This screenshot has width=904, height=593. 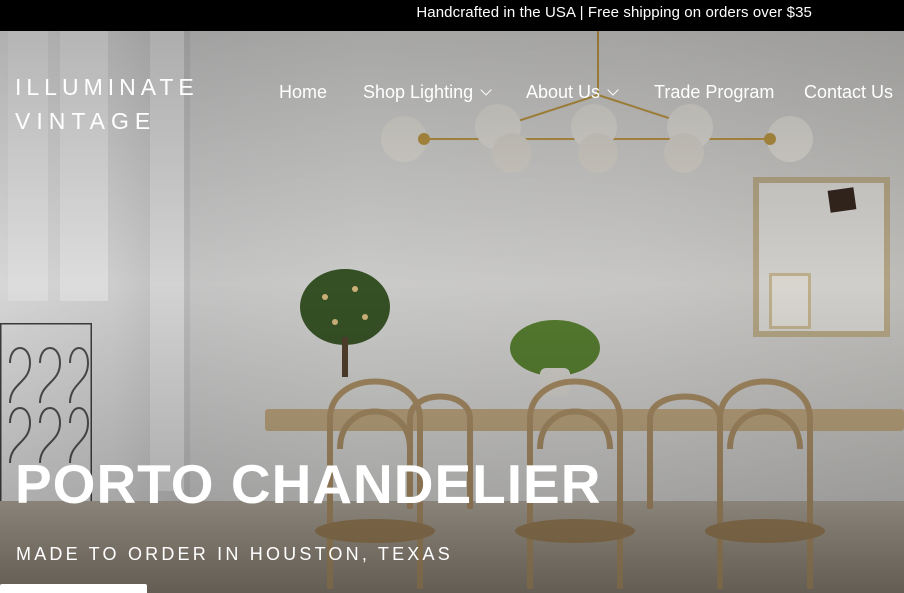 I want to click on nav-about-us-label: About Us, so click(x=563, y=92).